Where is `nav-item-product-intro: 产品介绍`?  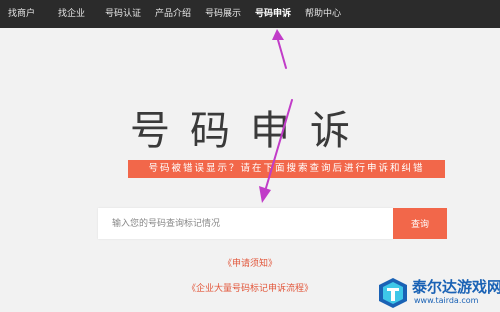 nav-item-product-intro: 产品介绍 is located at coordinates (173, 14).